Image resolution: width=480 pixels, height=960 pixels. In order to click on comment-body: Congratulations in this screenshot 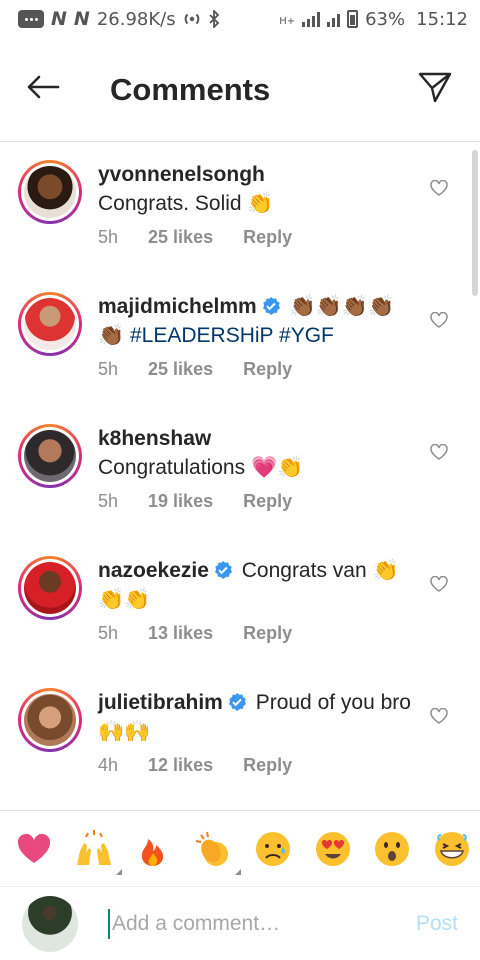, I will do `click(172, 467)`.